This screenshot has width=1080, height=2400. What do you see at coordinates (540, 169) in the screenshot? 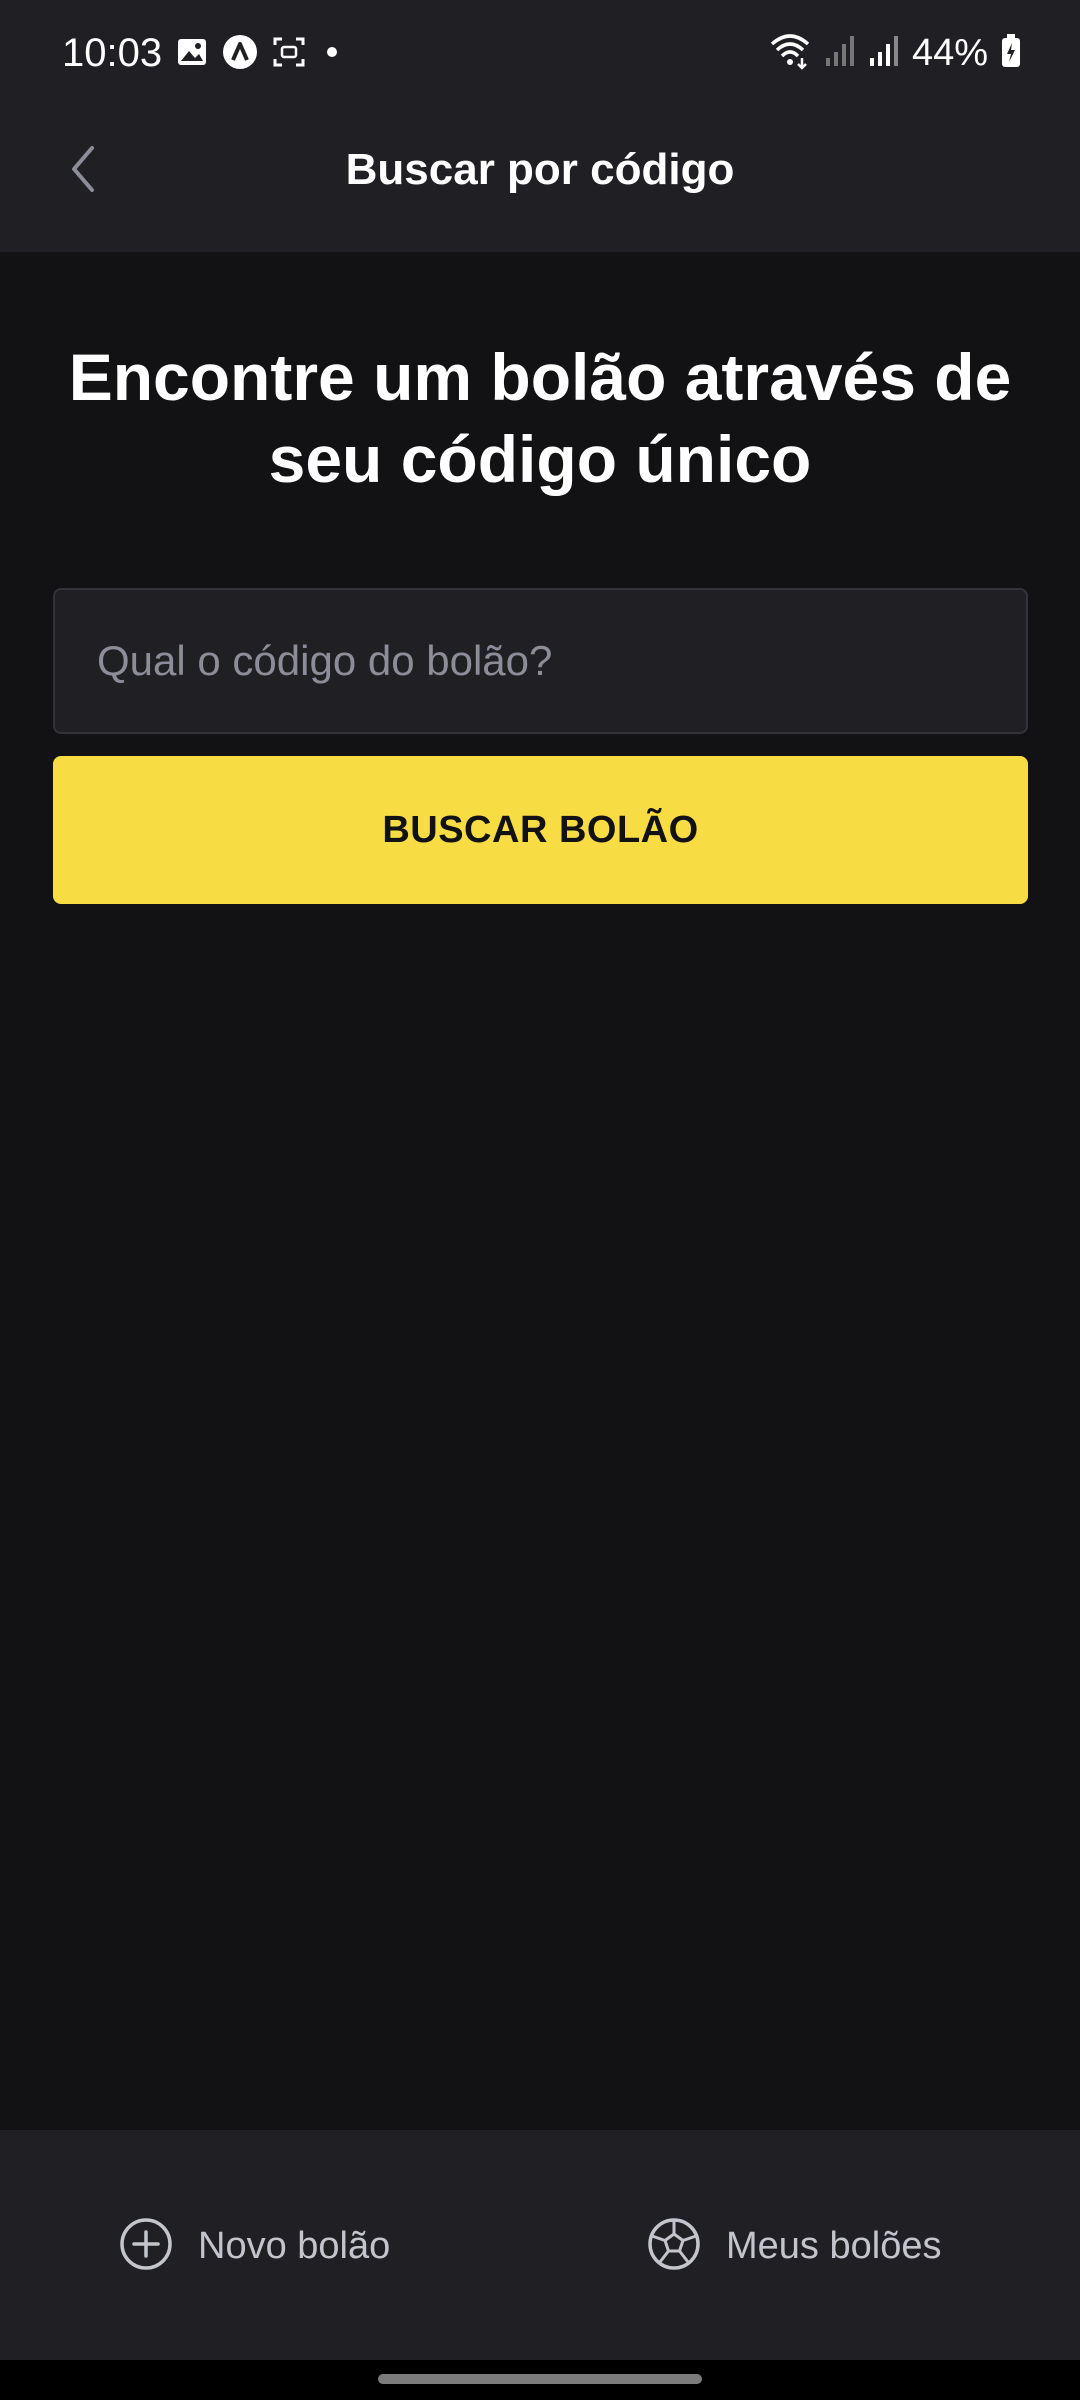
I see `page-title: Buscar por código` at bounding box center [540, 169].